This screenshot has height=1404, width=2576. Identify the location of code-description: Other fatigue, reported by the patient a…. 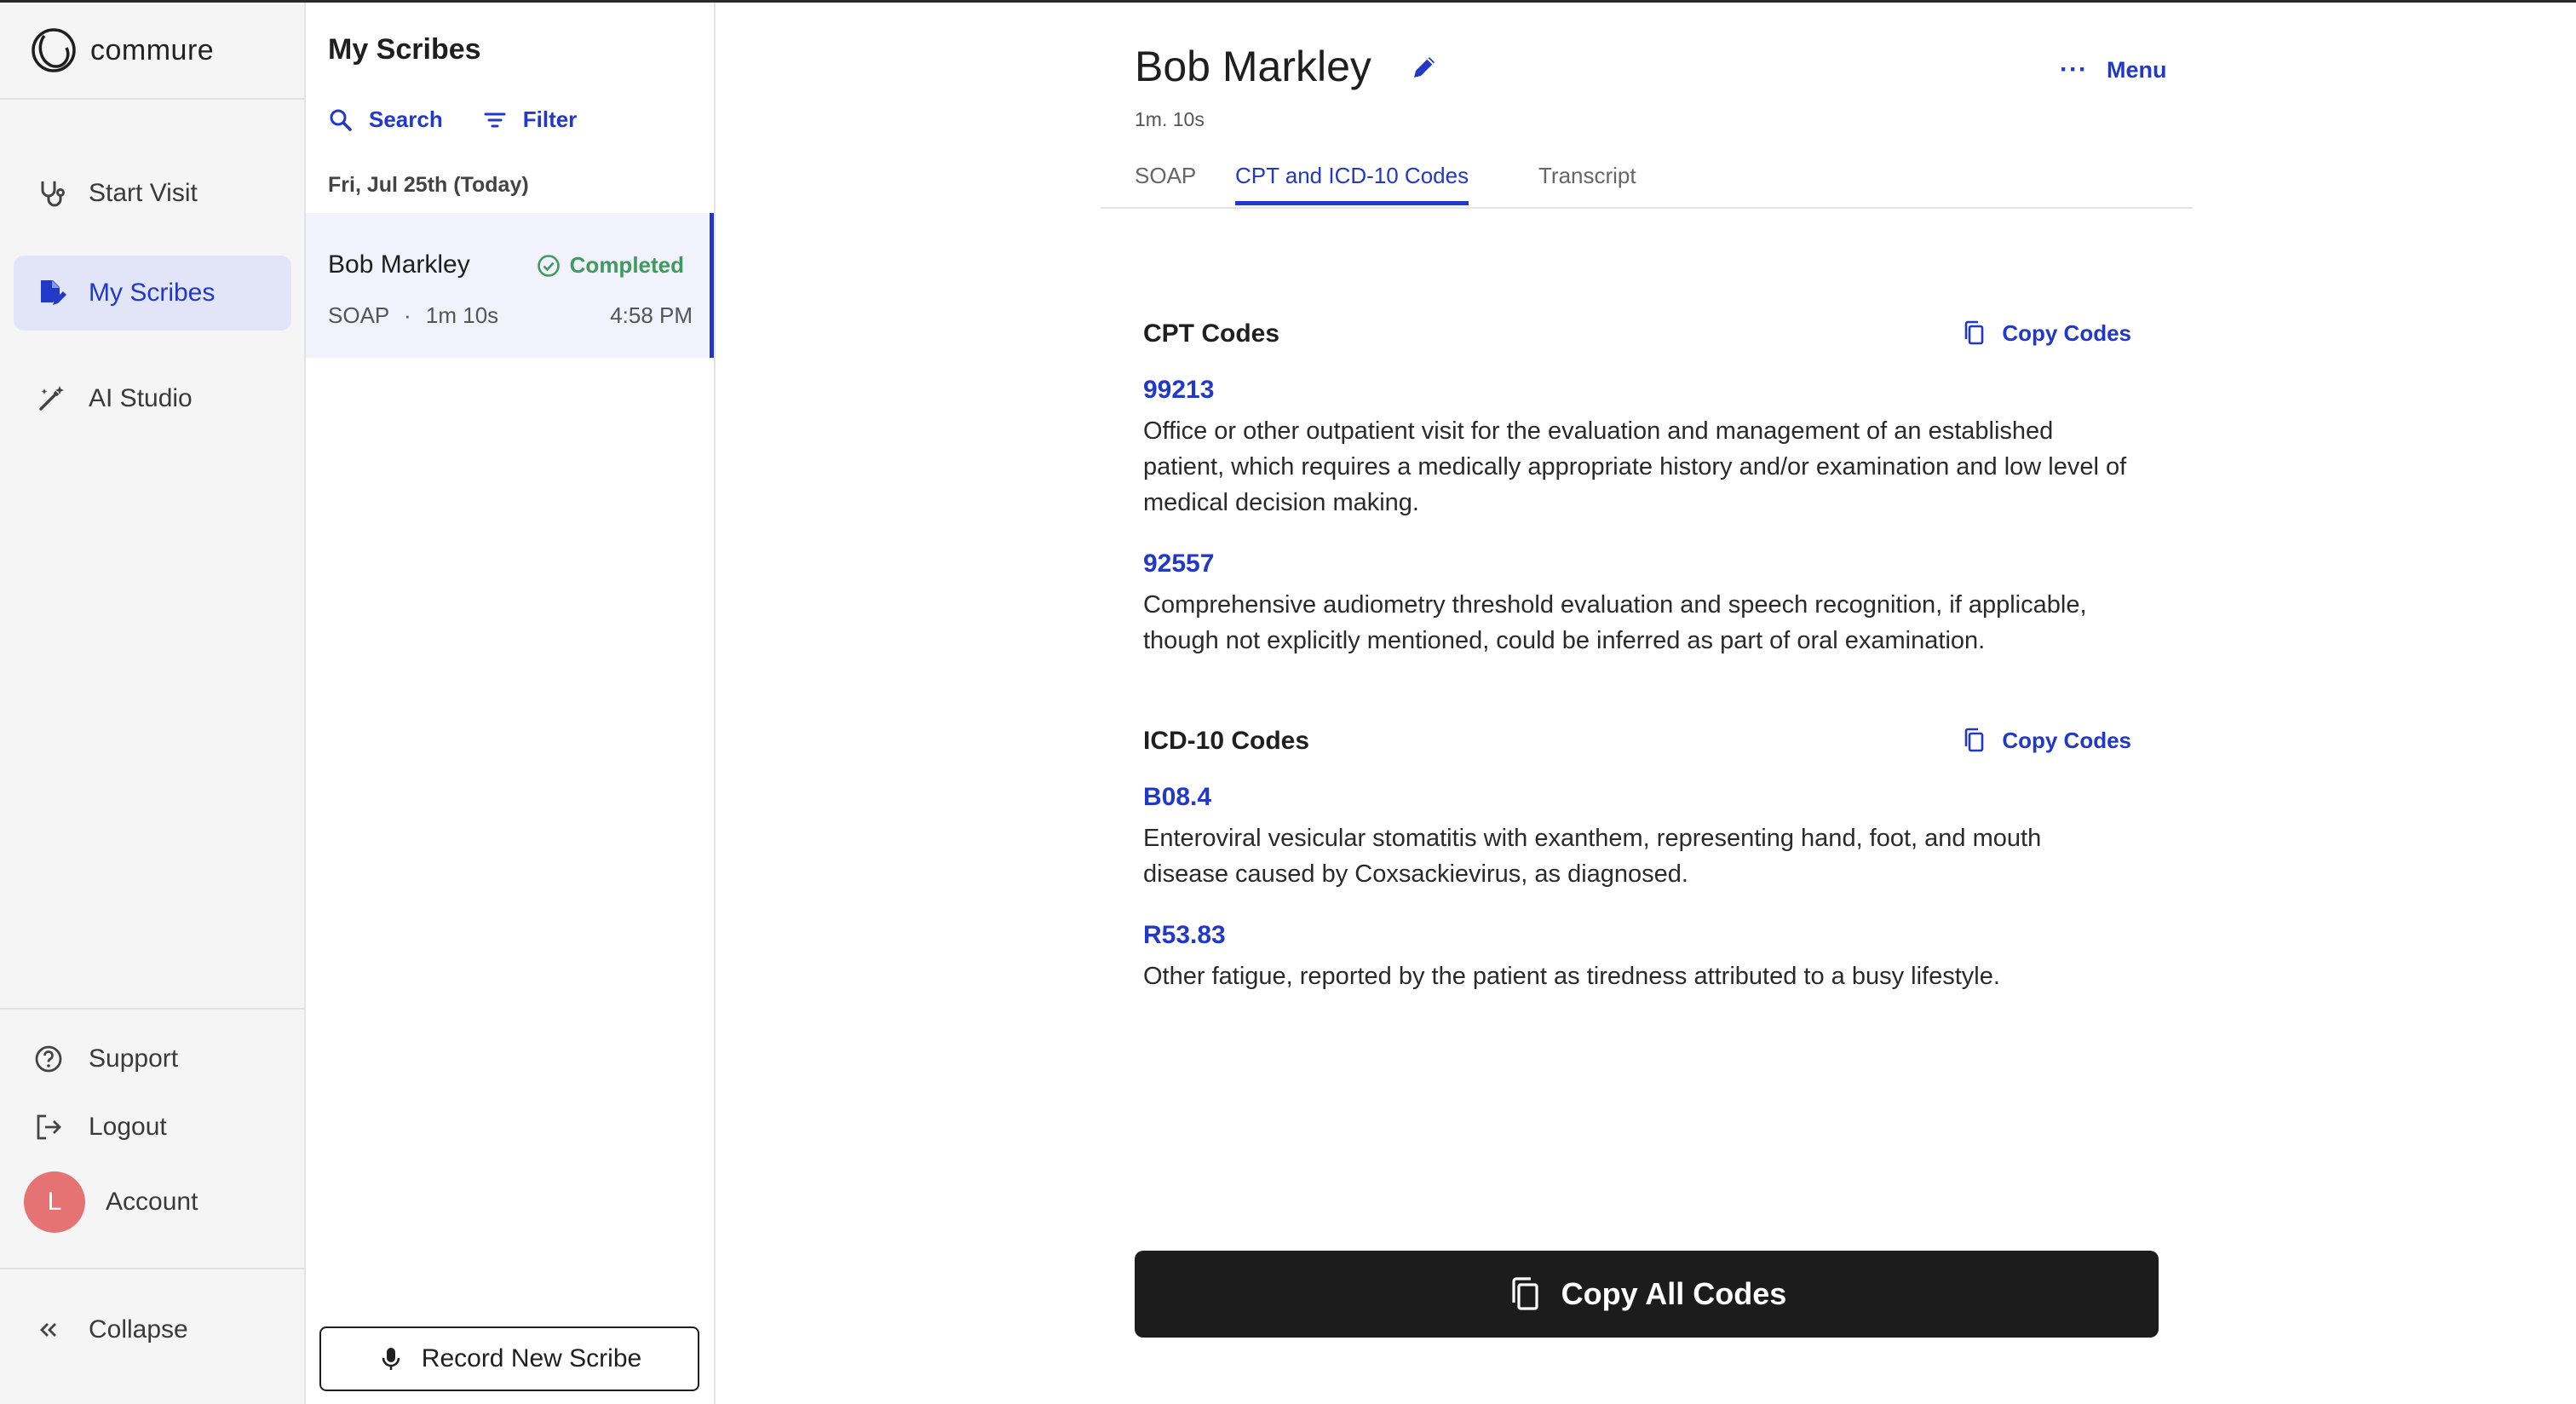
(1572, 976).